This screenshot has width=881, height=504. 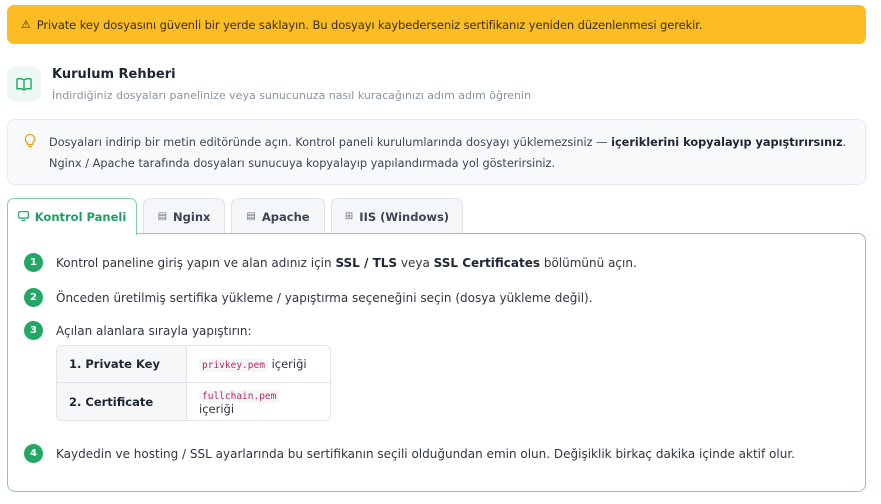 I want to click on tab-iis-windows: ⊞ IIS (Windows), so click(x=397, y=216).